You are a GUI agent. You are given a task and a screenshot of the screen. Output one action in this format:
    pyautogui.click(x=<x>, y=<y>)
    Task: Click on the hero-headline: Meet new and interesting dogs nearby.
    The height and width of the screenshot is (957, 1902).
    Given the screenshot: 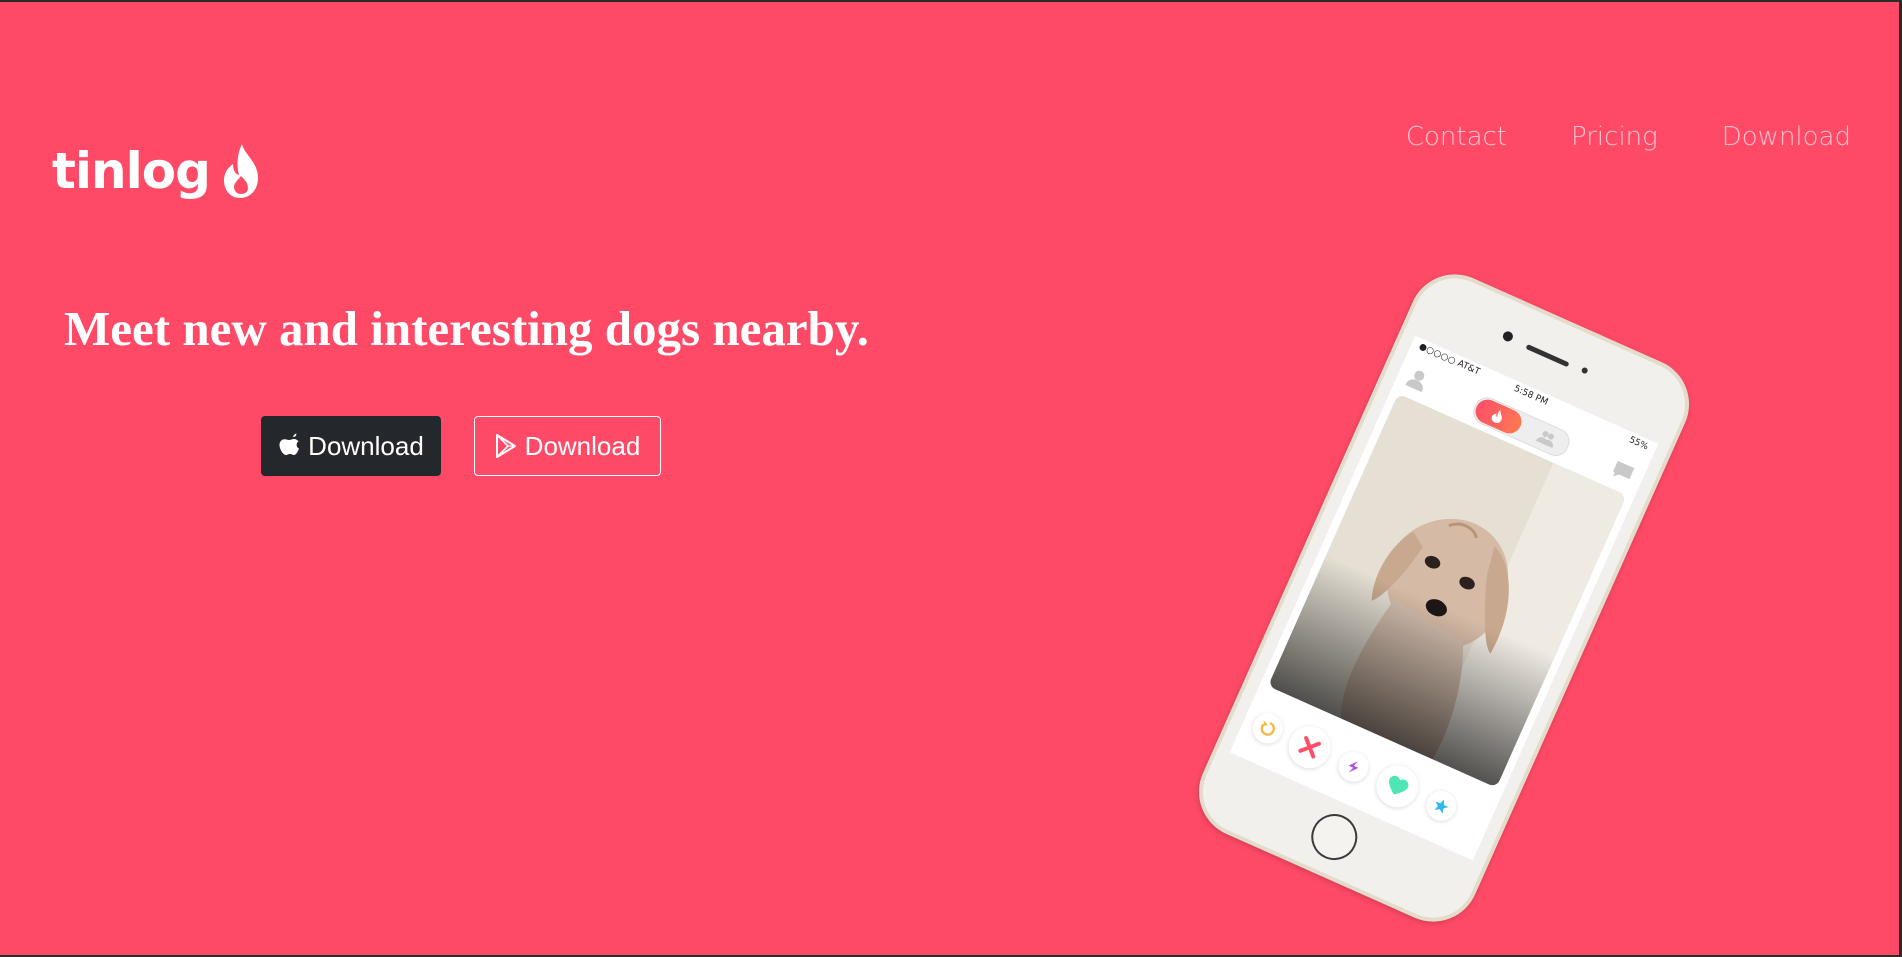 What is the action you would take?
    pyautogui.click(x=466, y=328)
    